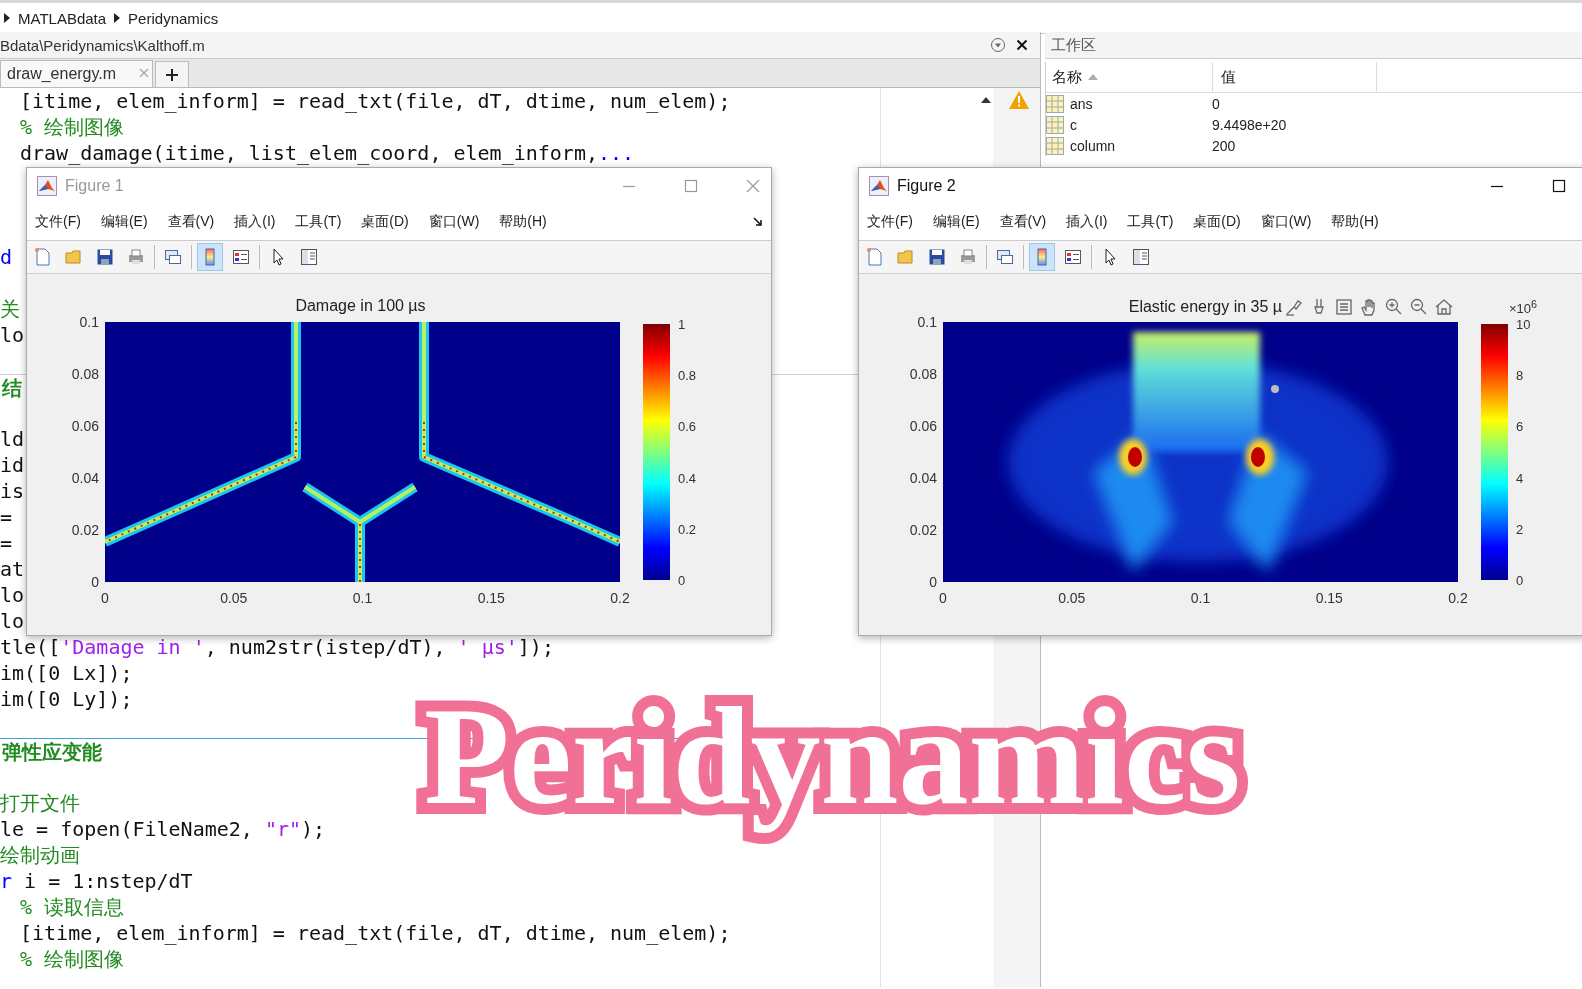 The image size is (1582, 989). Describe the element at coordinates (1313, 45) in the screenshot. I see `panel-title: 工作区` at that location.